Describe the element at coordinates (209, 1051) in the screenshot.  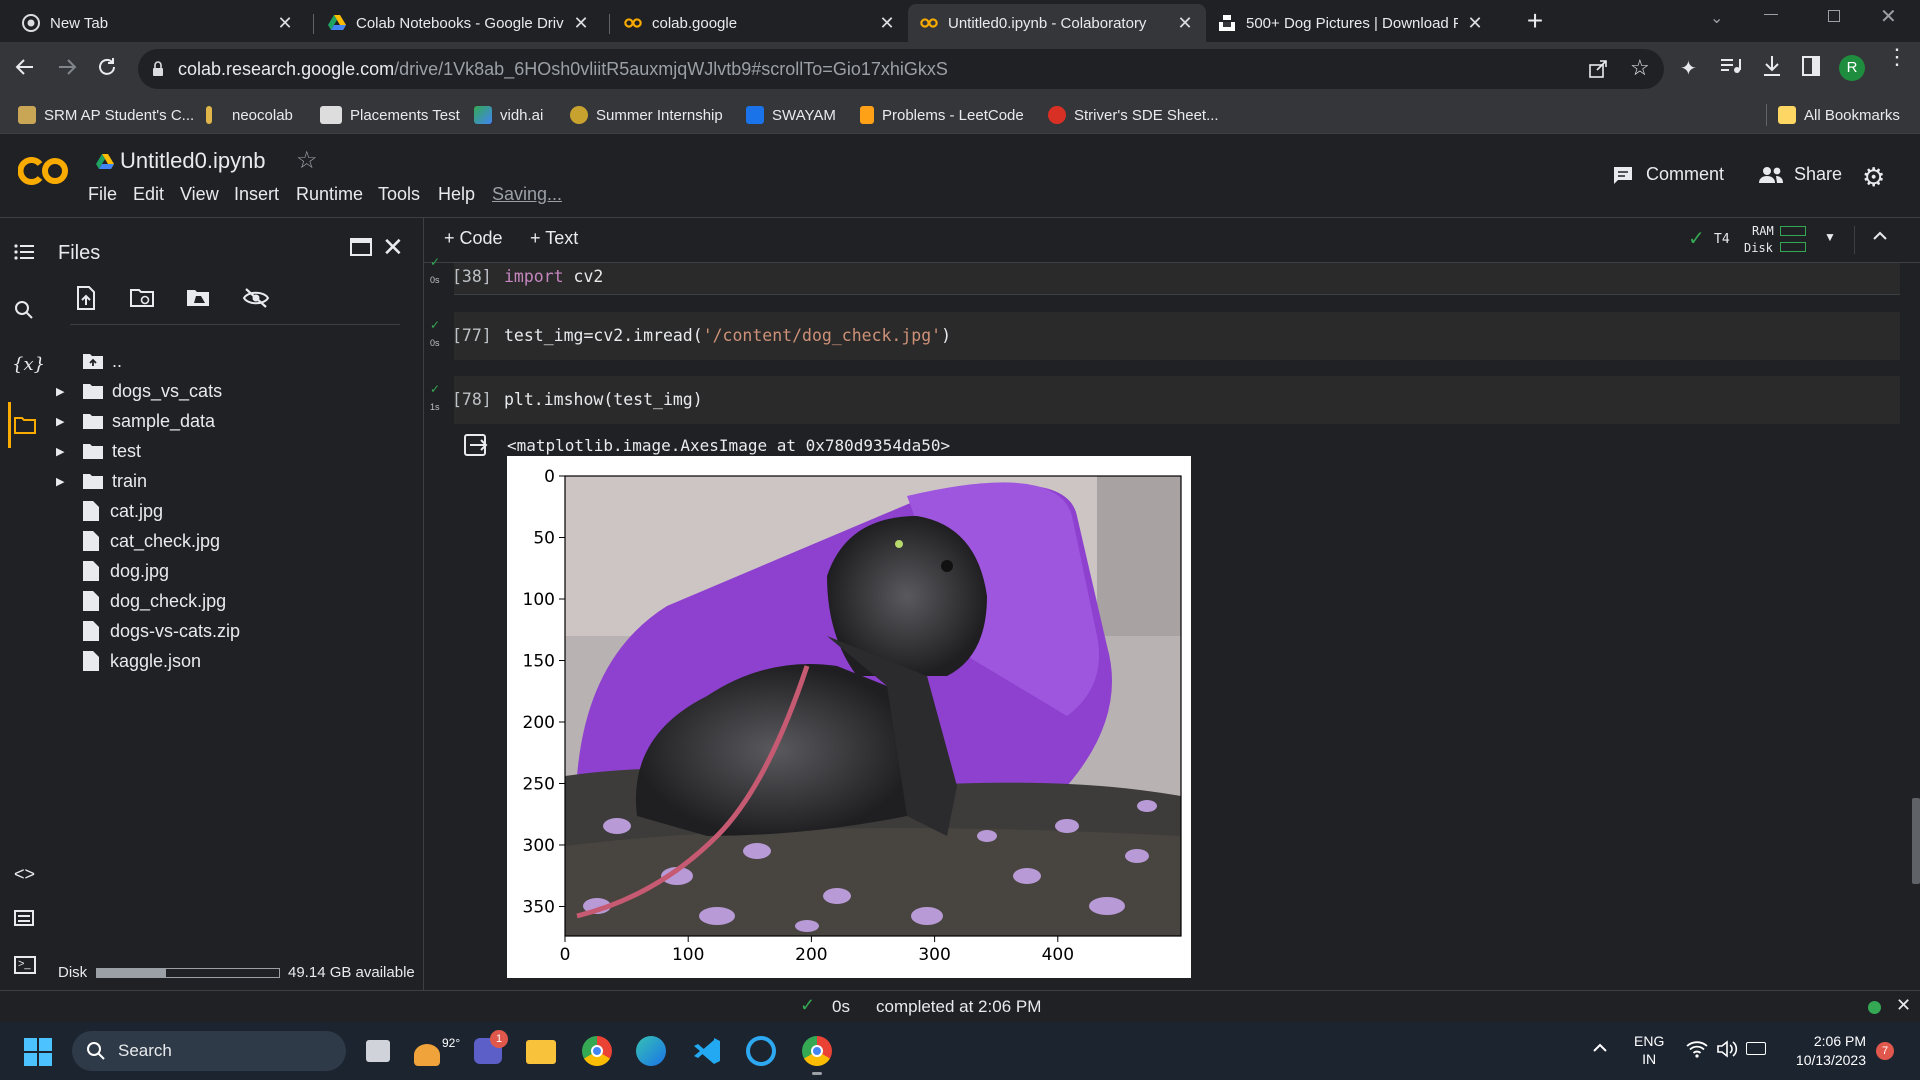
I see `taskbar-search: Search` at that location.